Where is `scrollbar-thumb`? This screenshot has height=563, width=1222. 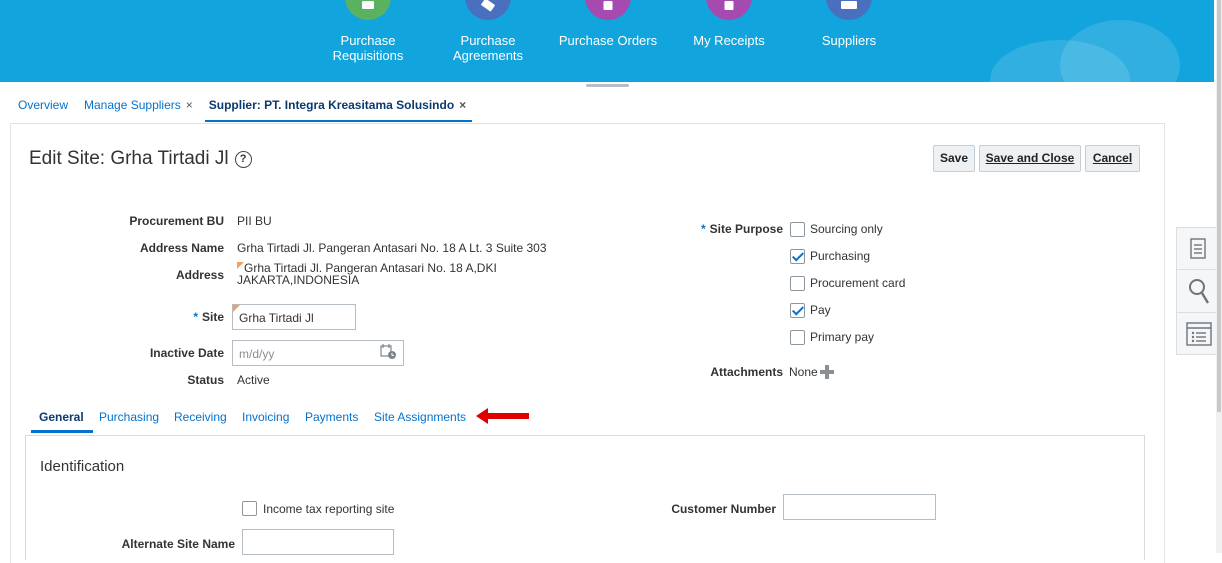 scrollbar-thumb is located at coordinates (1219, 206).